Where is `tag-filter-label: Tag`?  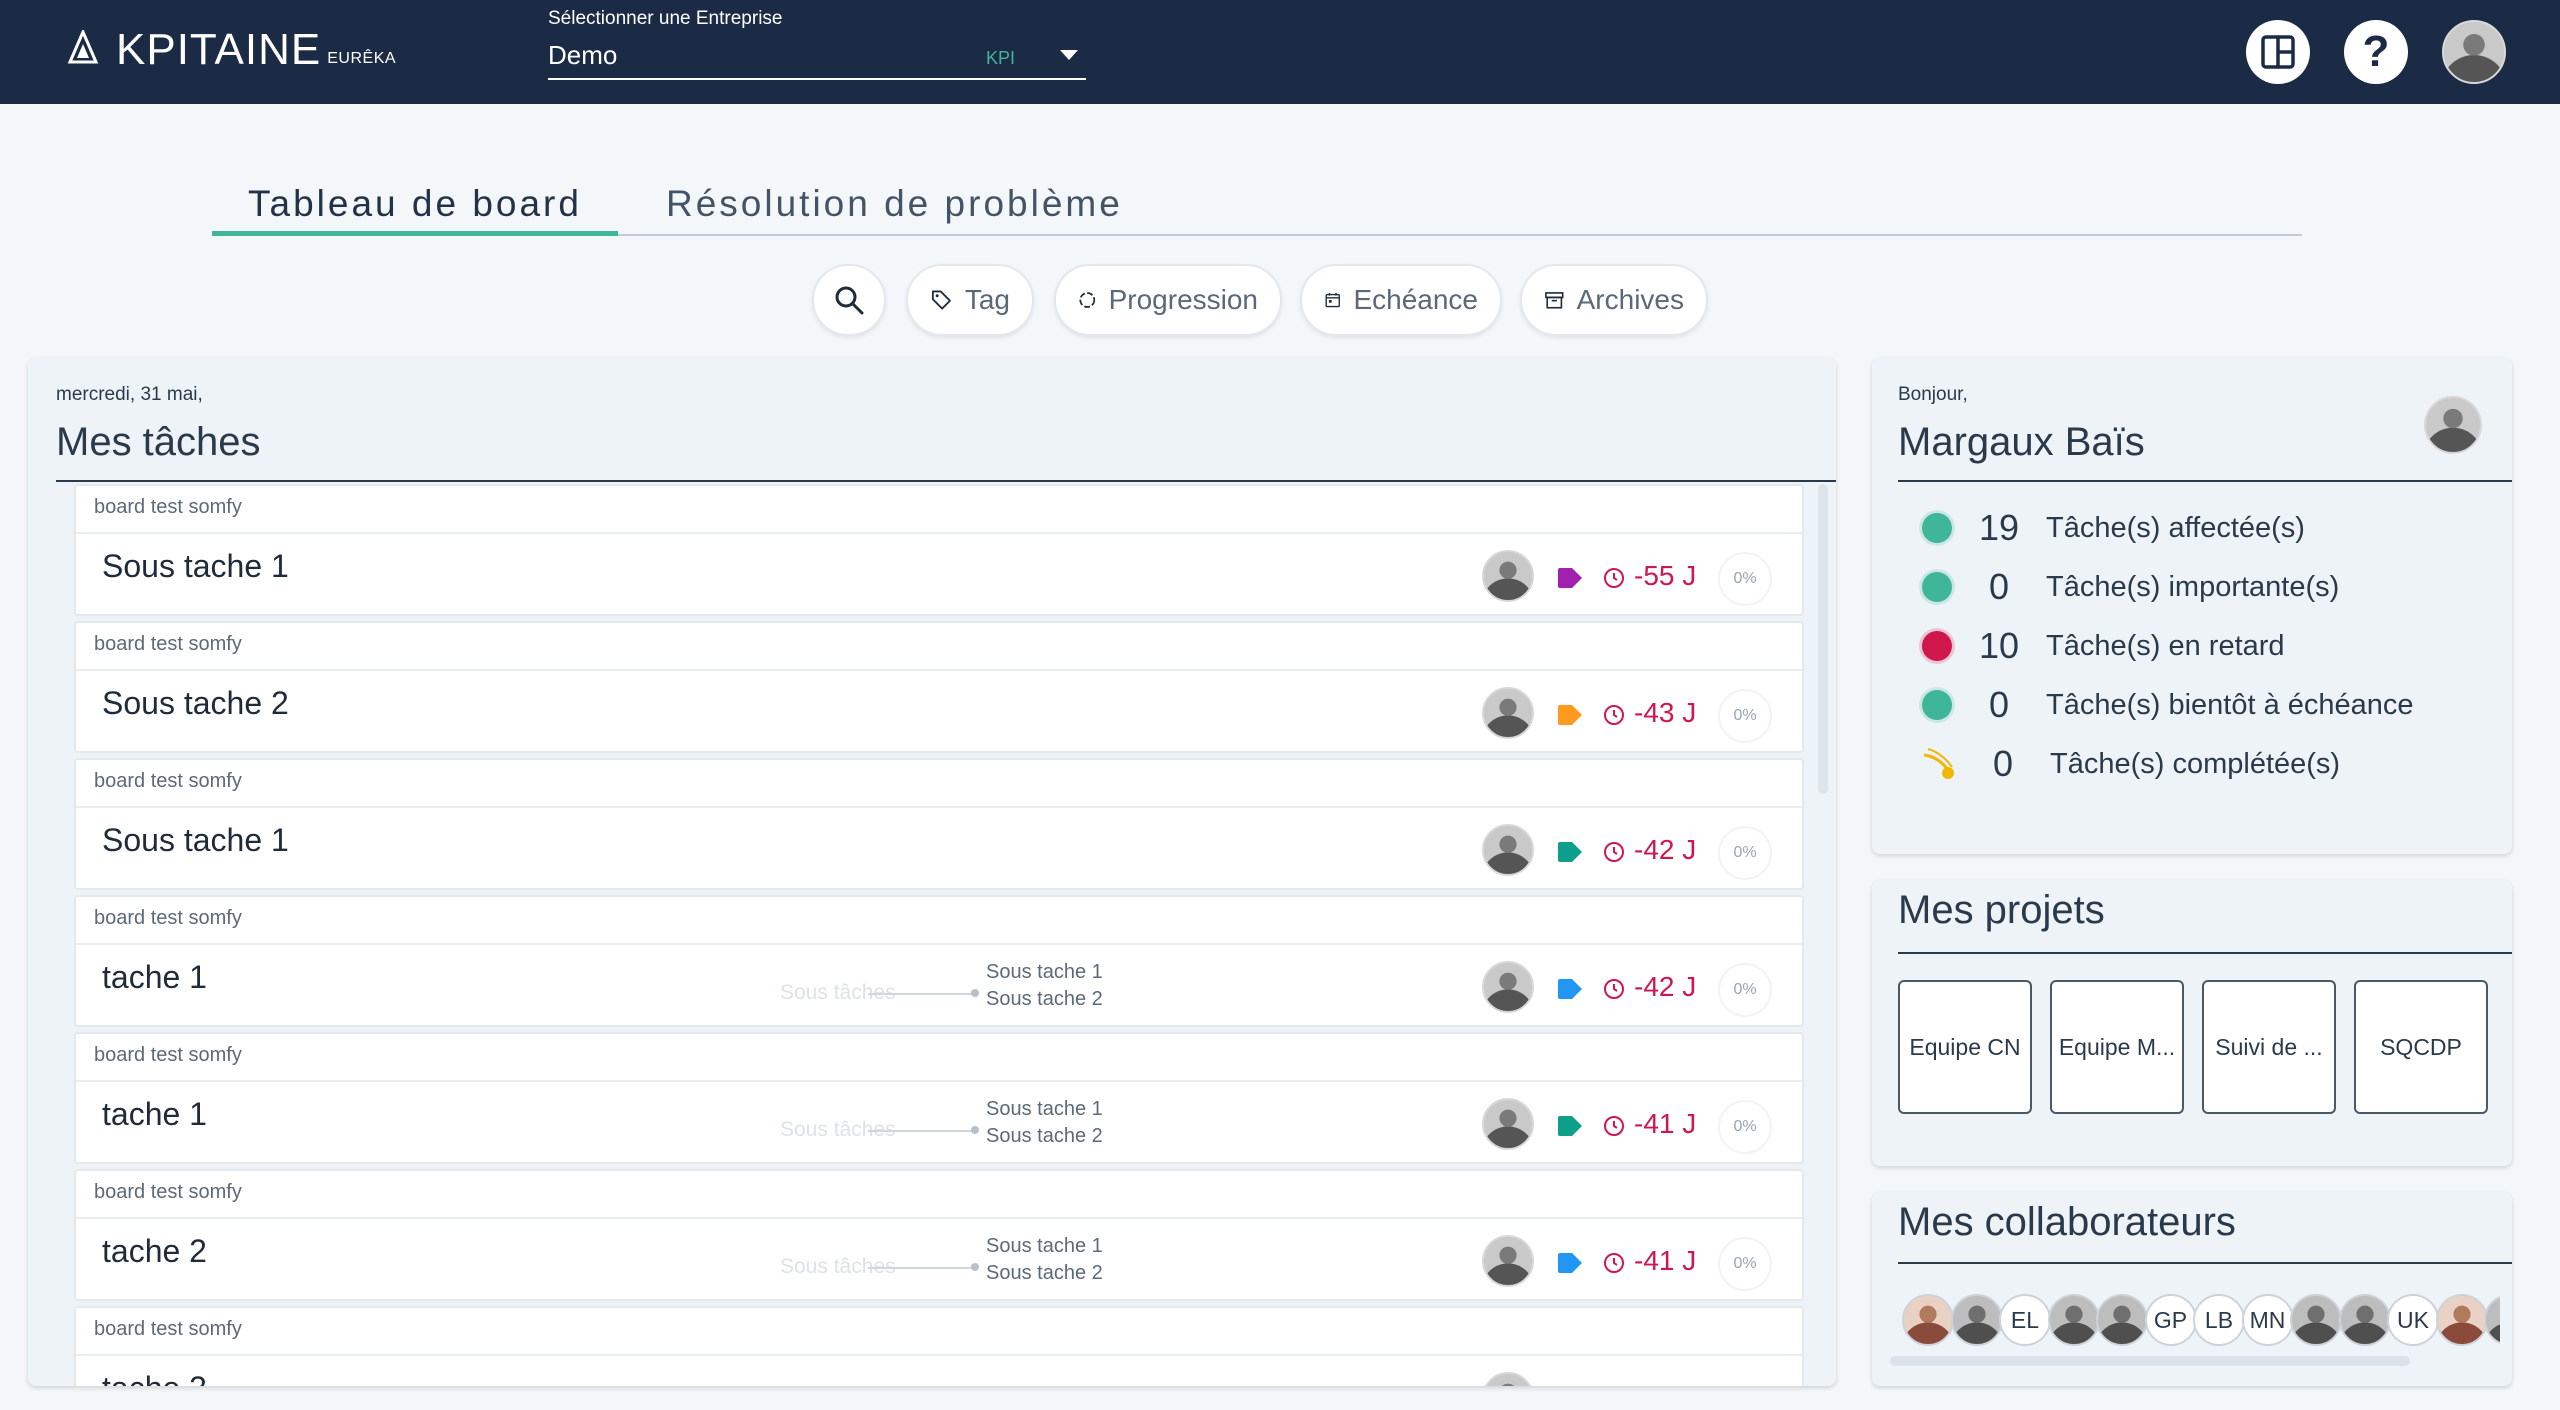 tag-filter-label: Tag is located at coordinates (987, 299).